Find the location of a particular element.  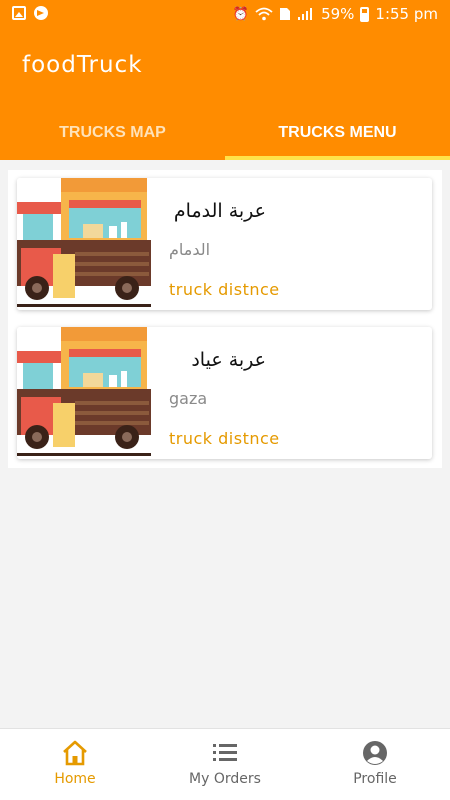

nav-profile: Profile is located at coordinates (375, 764).